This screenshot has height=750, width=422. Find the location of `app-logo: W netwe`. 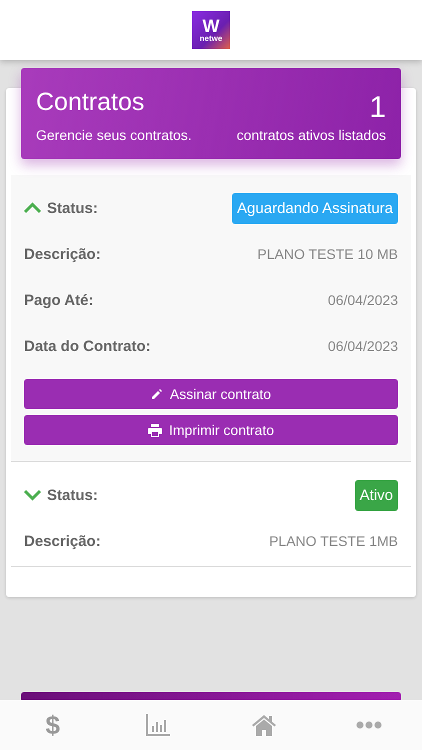

app-logo: W netwe is located at coordinates (211, 30).